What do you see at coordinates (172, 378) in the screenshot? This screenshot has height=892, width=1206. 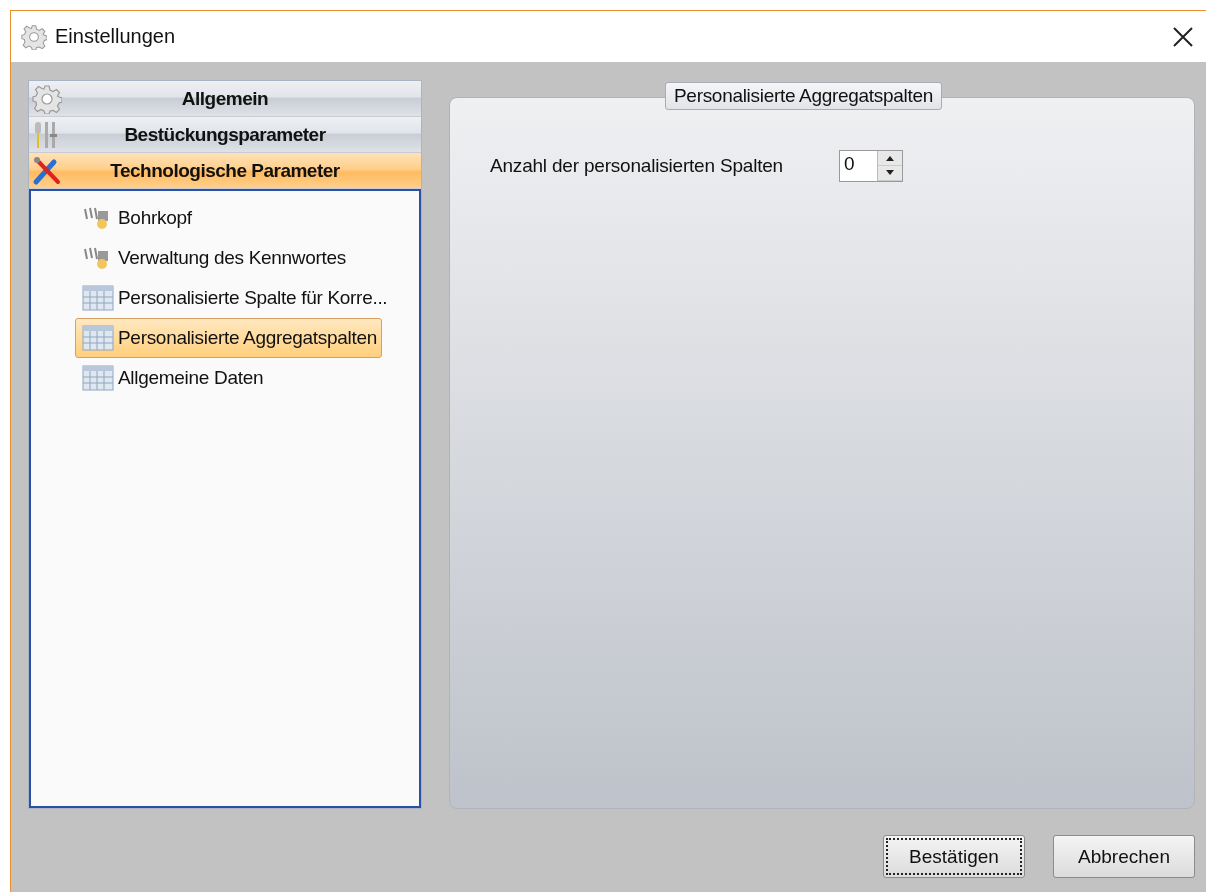 I see `tree-item: Allgemeine Daten` at bounding box center [172, 378].